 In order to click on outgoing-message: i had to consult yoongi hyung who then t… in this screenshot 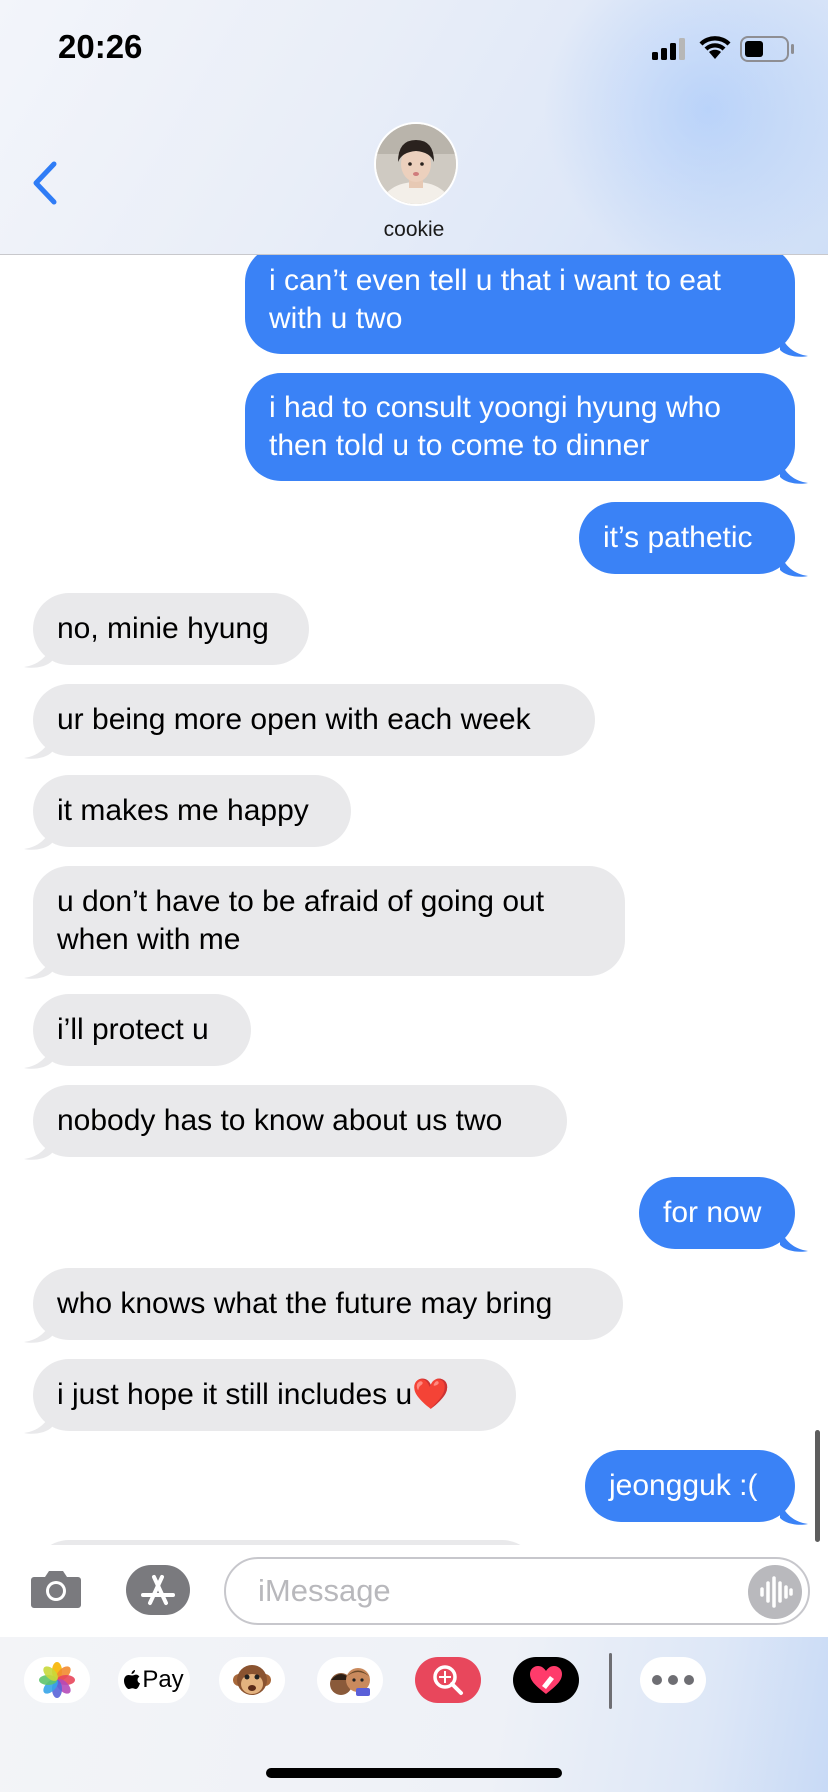, I will do `click(520, 427)`.